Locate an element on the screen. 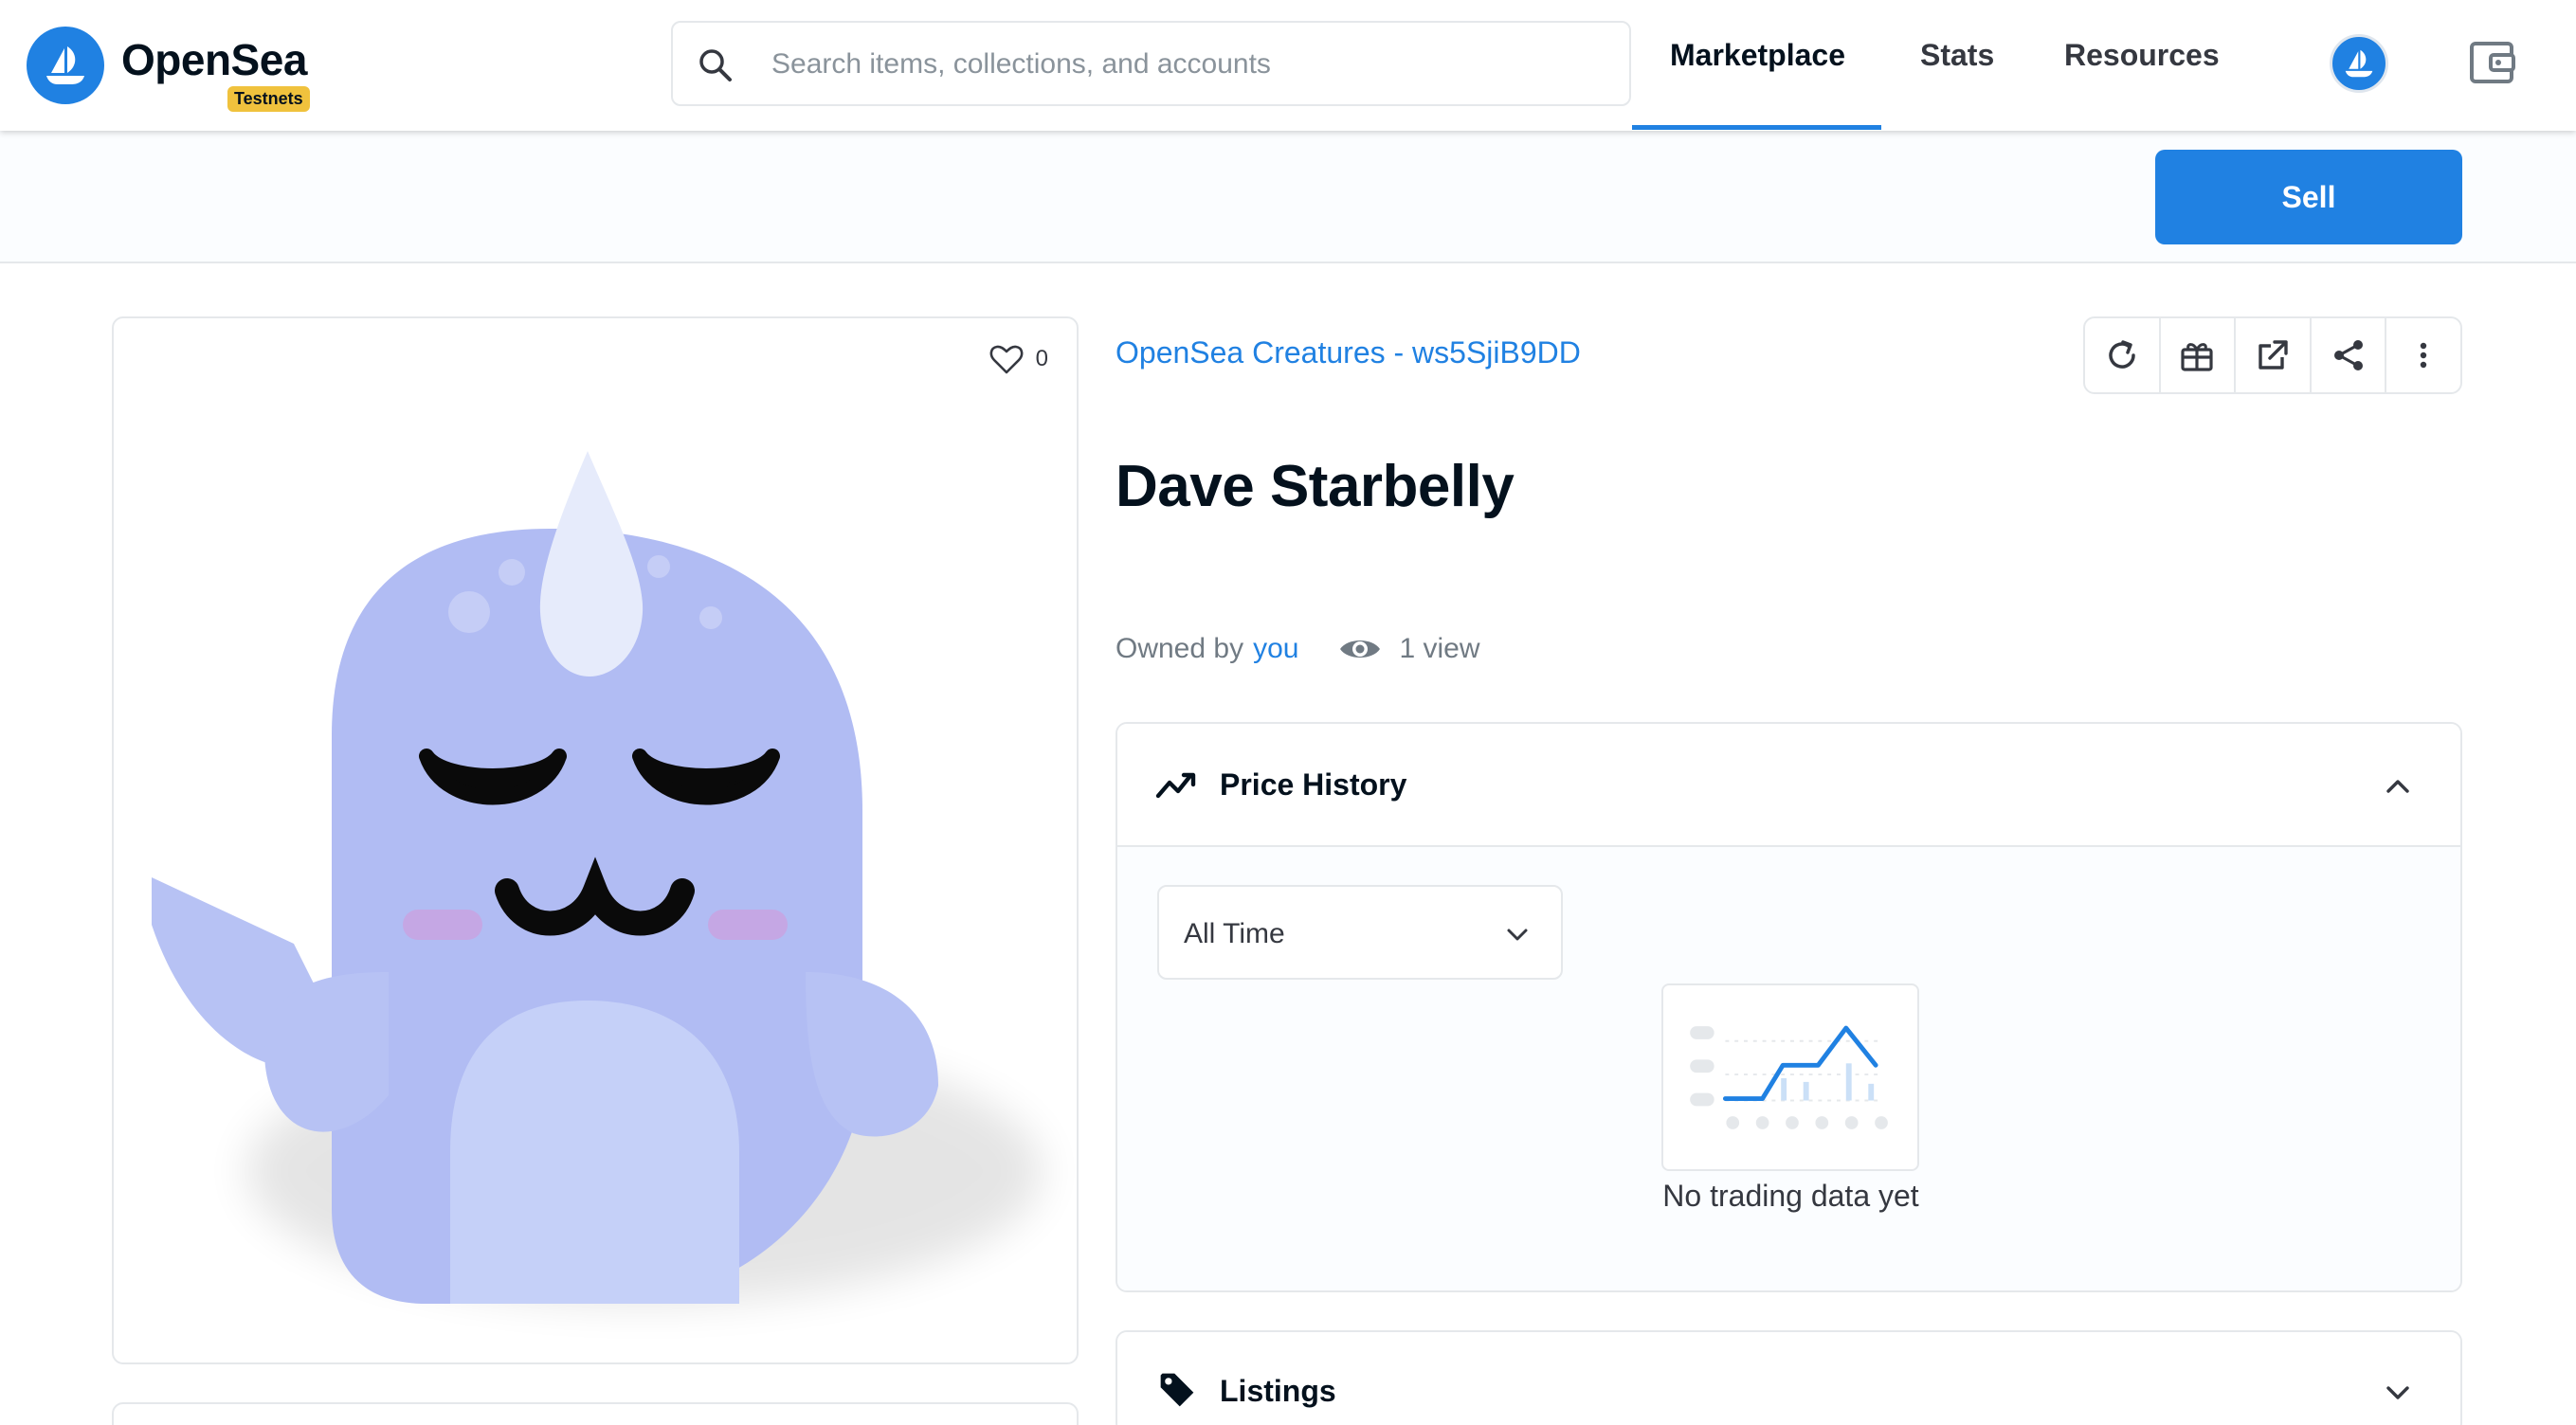  search-input is located at coordinates (1188, 64).